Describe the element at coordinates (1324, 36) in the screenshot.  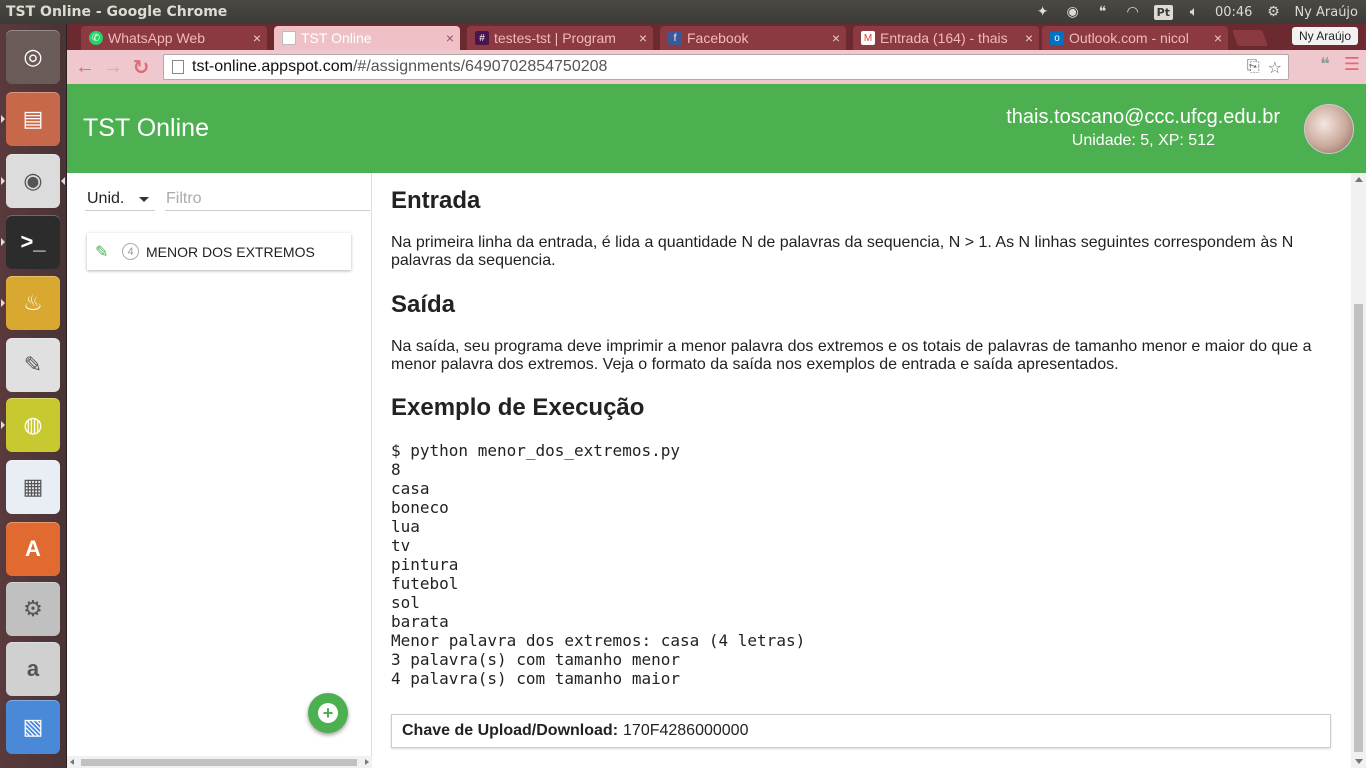
I see `profile-button: Ny Araújo` at that location.